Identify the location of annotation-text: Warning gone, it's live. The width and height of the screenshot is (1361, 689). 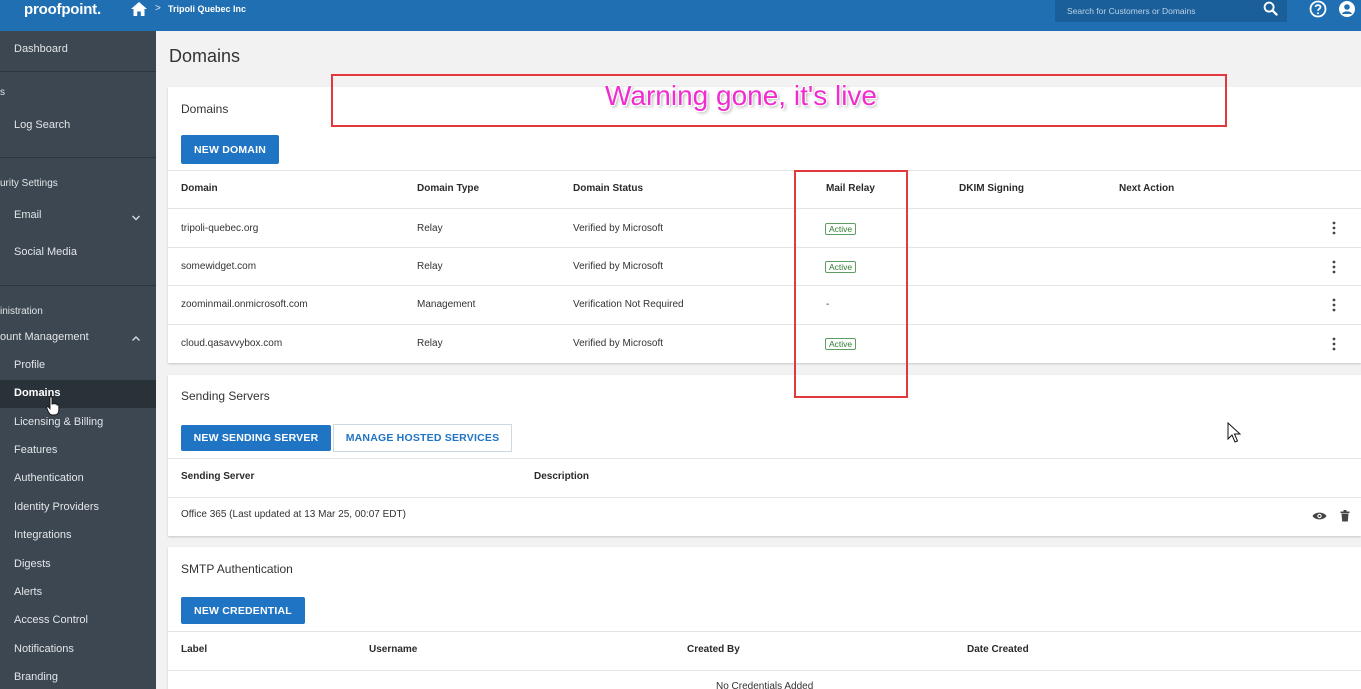
(741, 95).